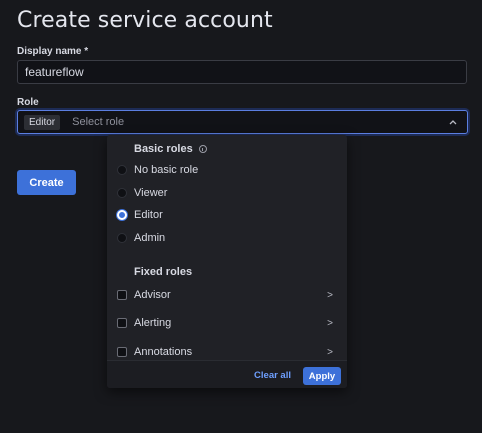 The image size is (482, 433). Describe the element at coordinates (227, 170) in the screenshot. I see `basic-role-no-basic-role: No basic role` at that location.